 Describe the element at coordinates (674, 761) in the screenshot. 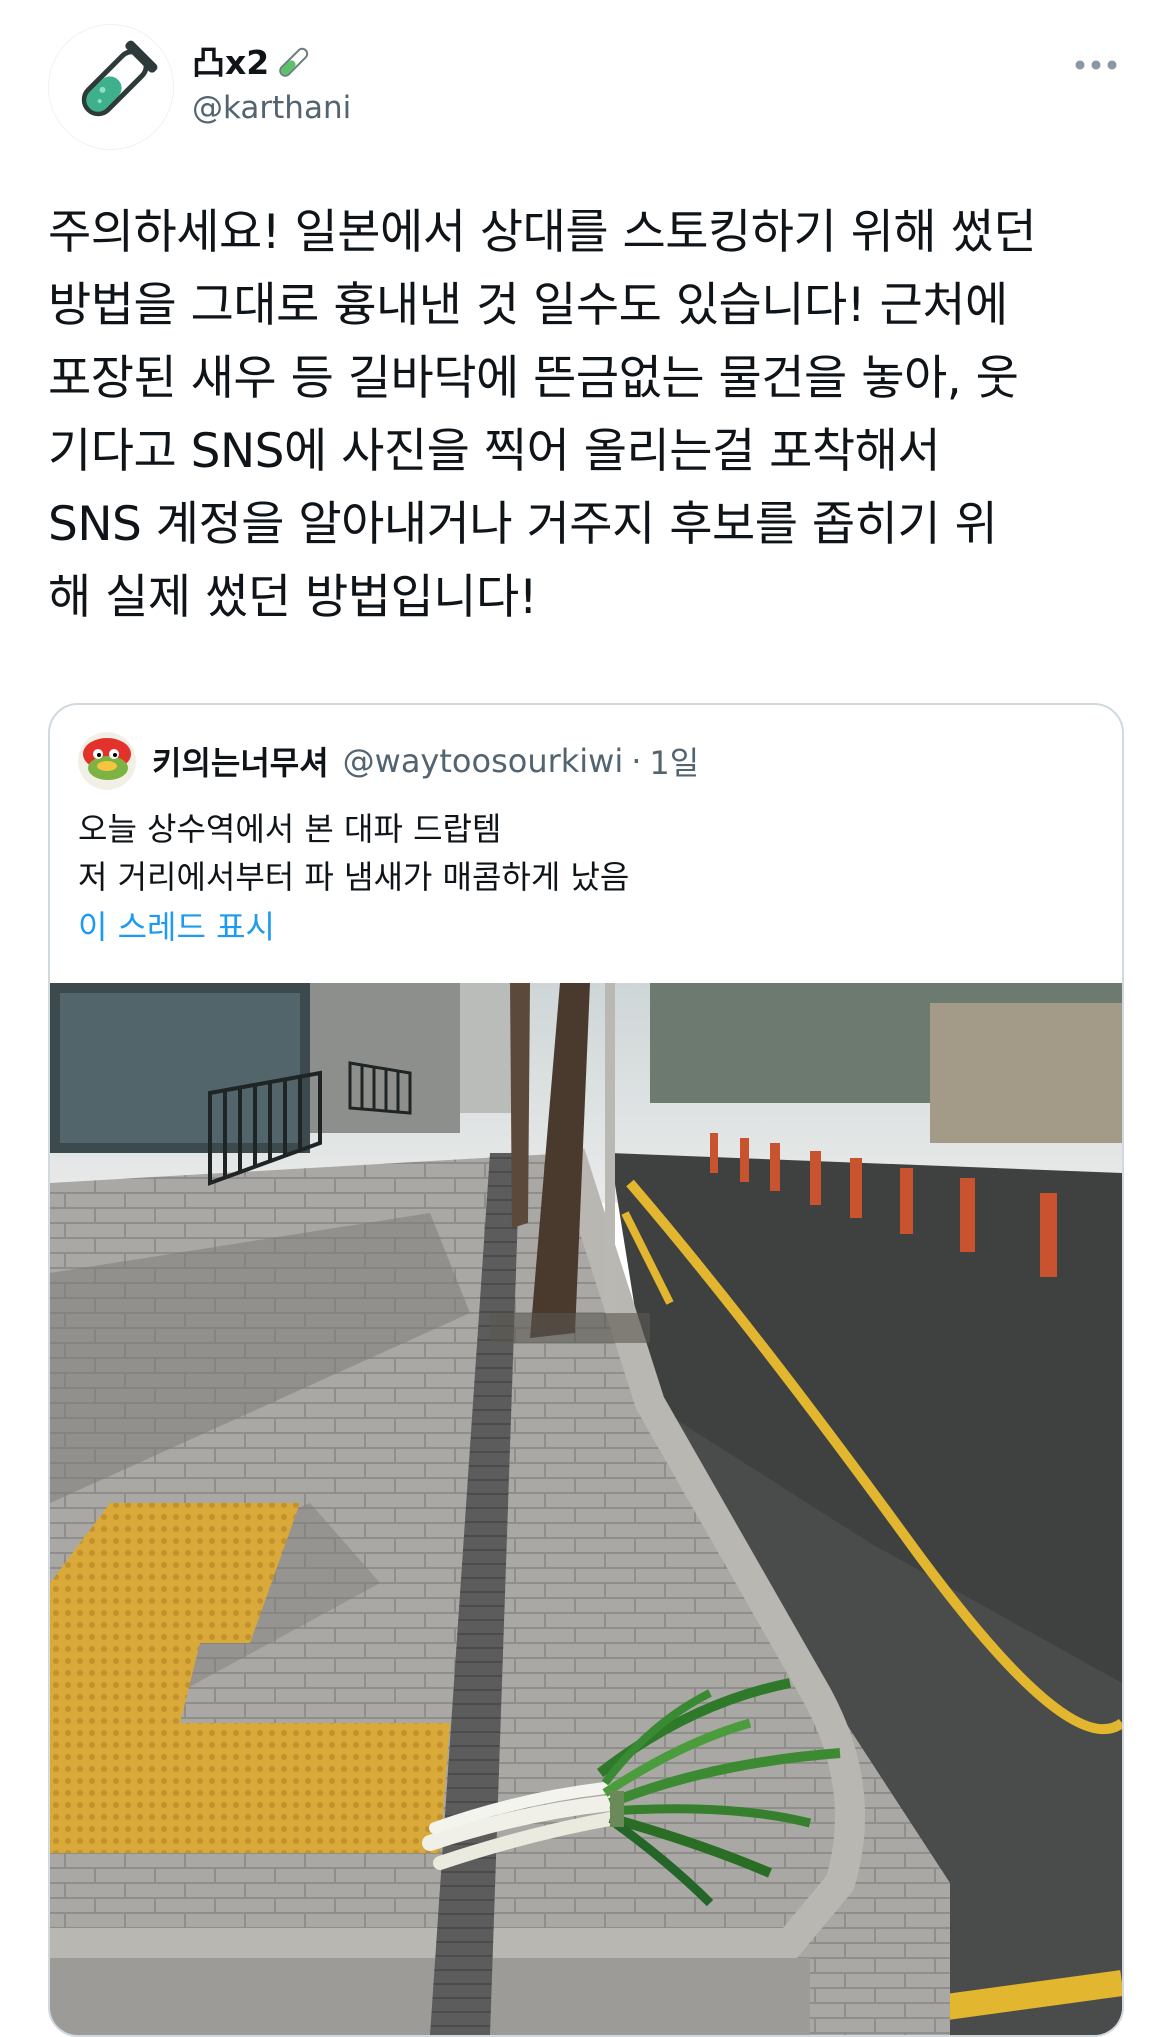

I see `quoted-tweet-time: 1일` at that location.